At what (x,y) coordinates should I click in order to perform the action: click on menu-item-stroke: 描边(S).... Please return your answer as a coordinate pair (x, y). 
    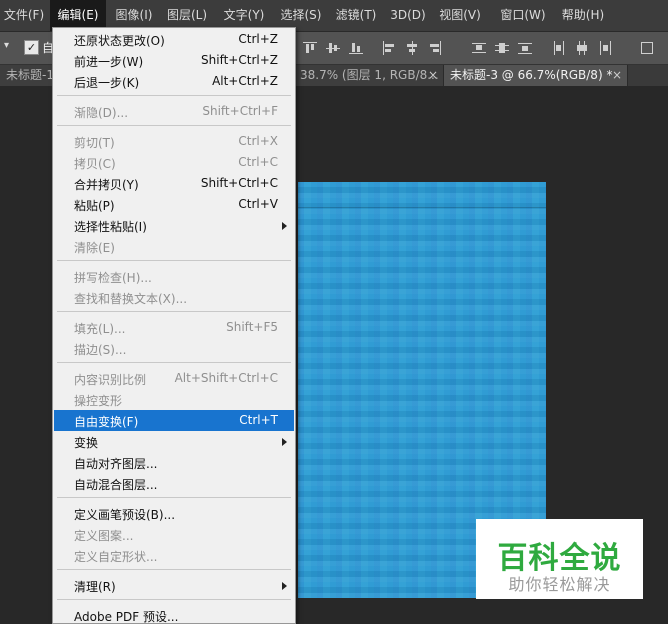
    Looking at the image, I should click on (174, 348).